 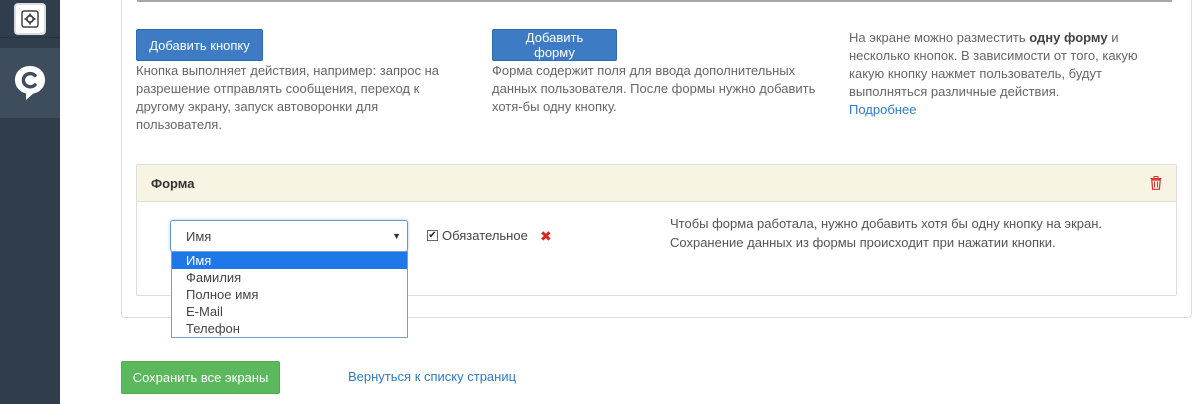 What do you see at coordinates (289, 236) in the screenshot?
I see `form-field-select: Имя ▼` at bounding box center [289, 236].